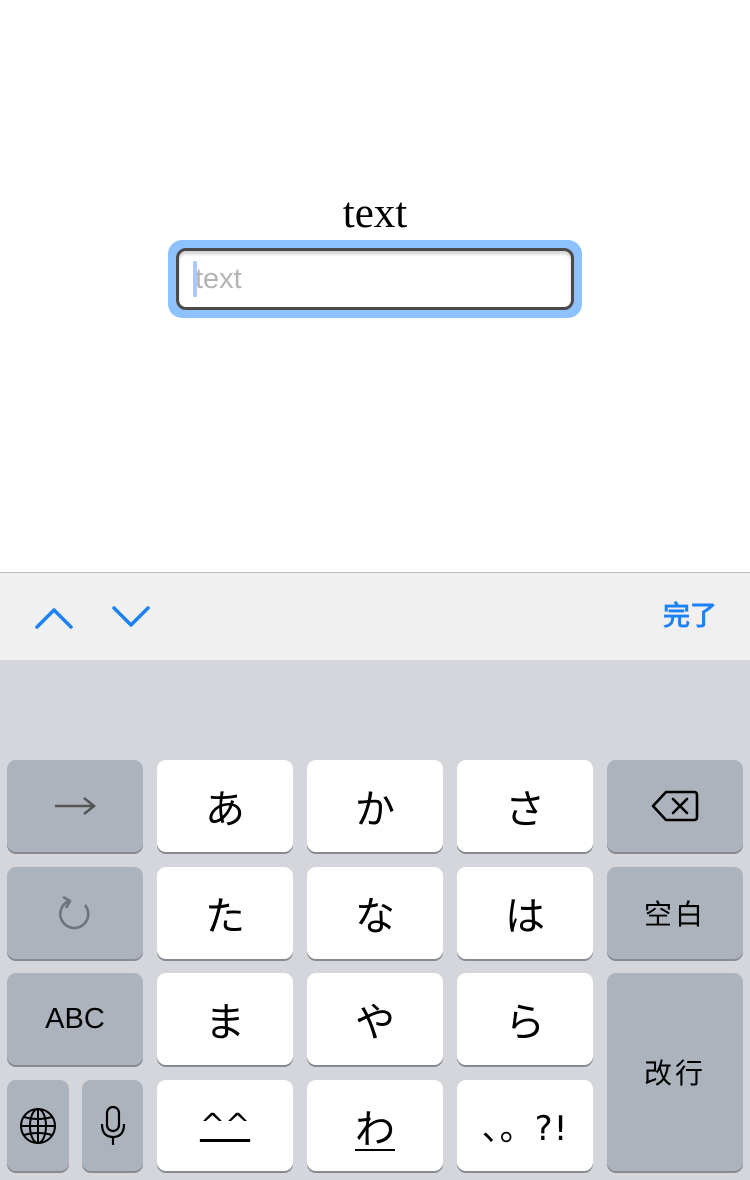 Image resolution: width=750 pixels, height=1180 pixels. Describe the element at coordinates (375, 279) in the screenshot. I see `text-input` at that location.